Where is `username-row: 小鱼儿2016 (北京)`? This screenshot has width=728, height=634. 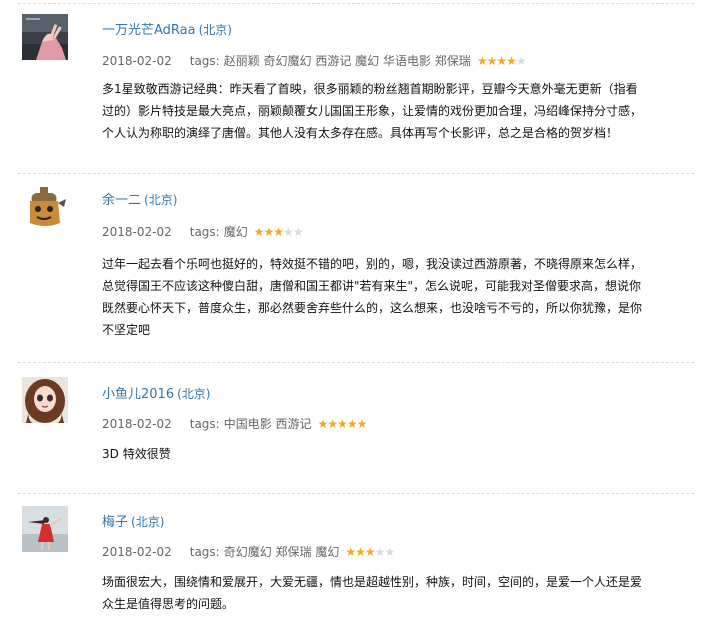 username-row: 小鱼儿2016 (北京) is located at coordinates (156, 392).